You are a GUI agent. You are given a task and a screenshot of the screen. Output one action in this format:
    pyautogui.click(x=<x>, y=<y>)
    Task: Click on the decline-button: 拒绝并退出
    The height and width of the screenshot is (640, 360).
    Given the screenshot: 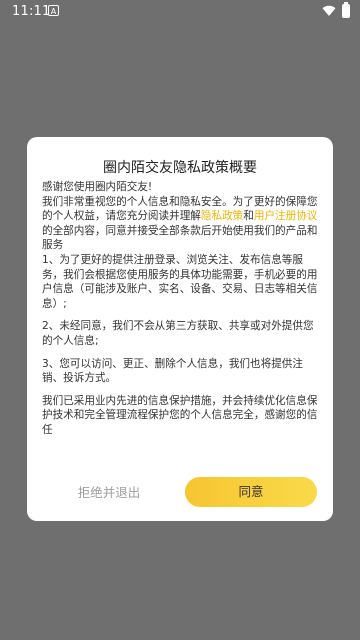 What is the action you would take?
    pyautogui.click(x=109, y=493)
    